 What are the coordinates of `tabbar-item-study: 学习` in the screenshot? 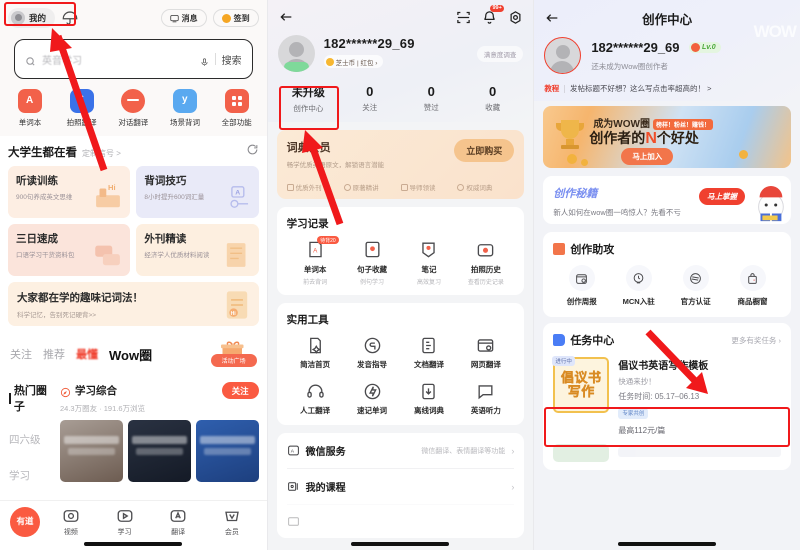 It's located at (125, 522).